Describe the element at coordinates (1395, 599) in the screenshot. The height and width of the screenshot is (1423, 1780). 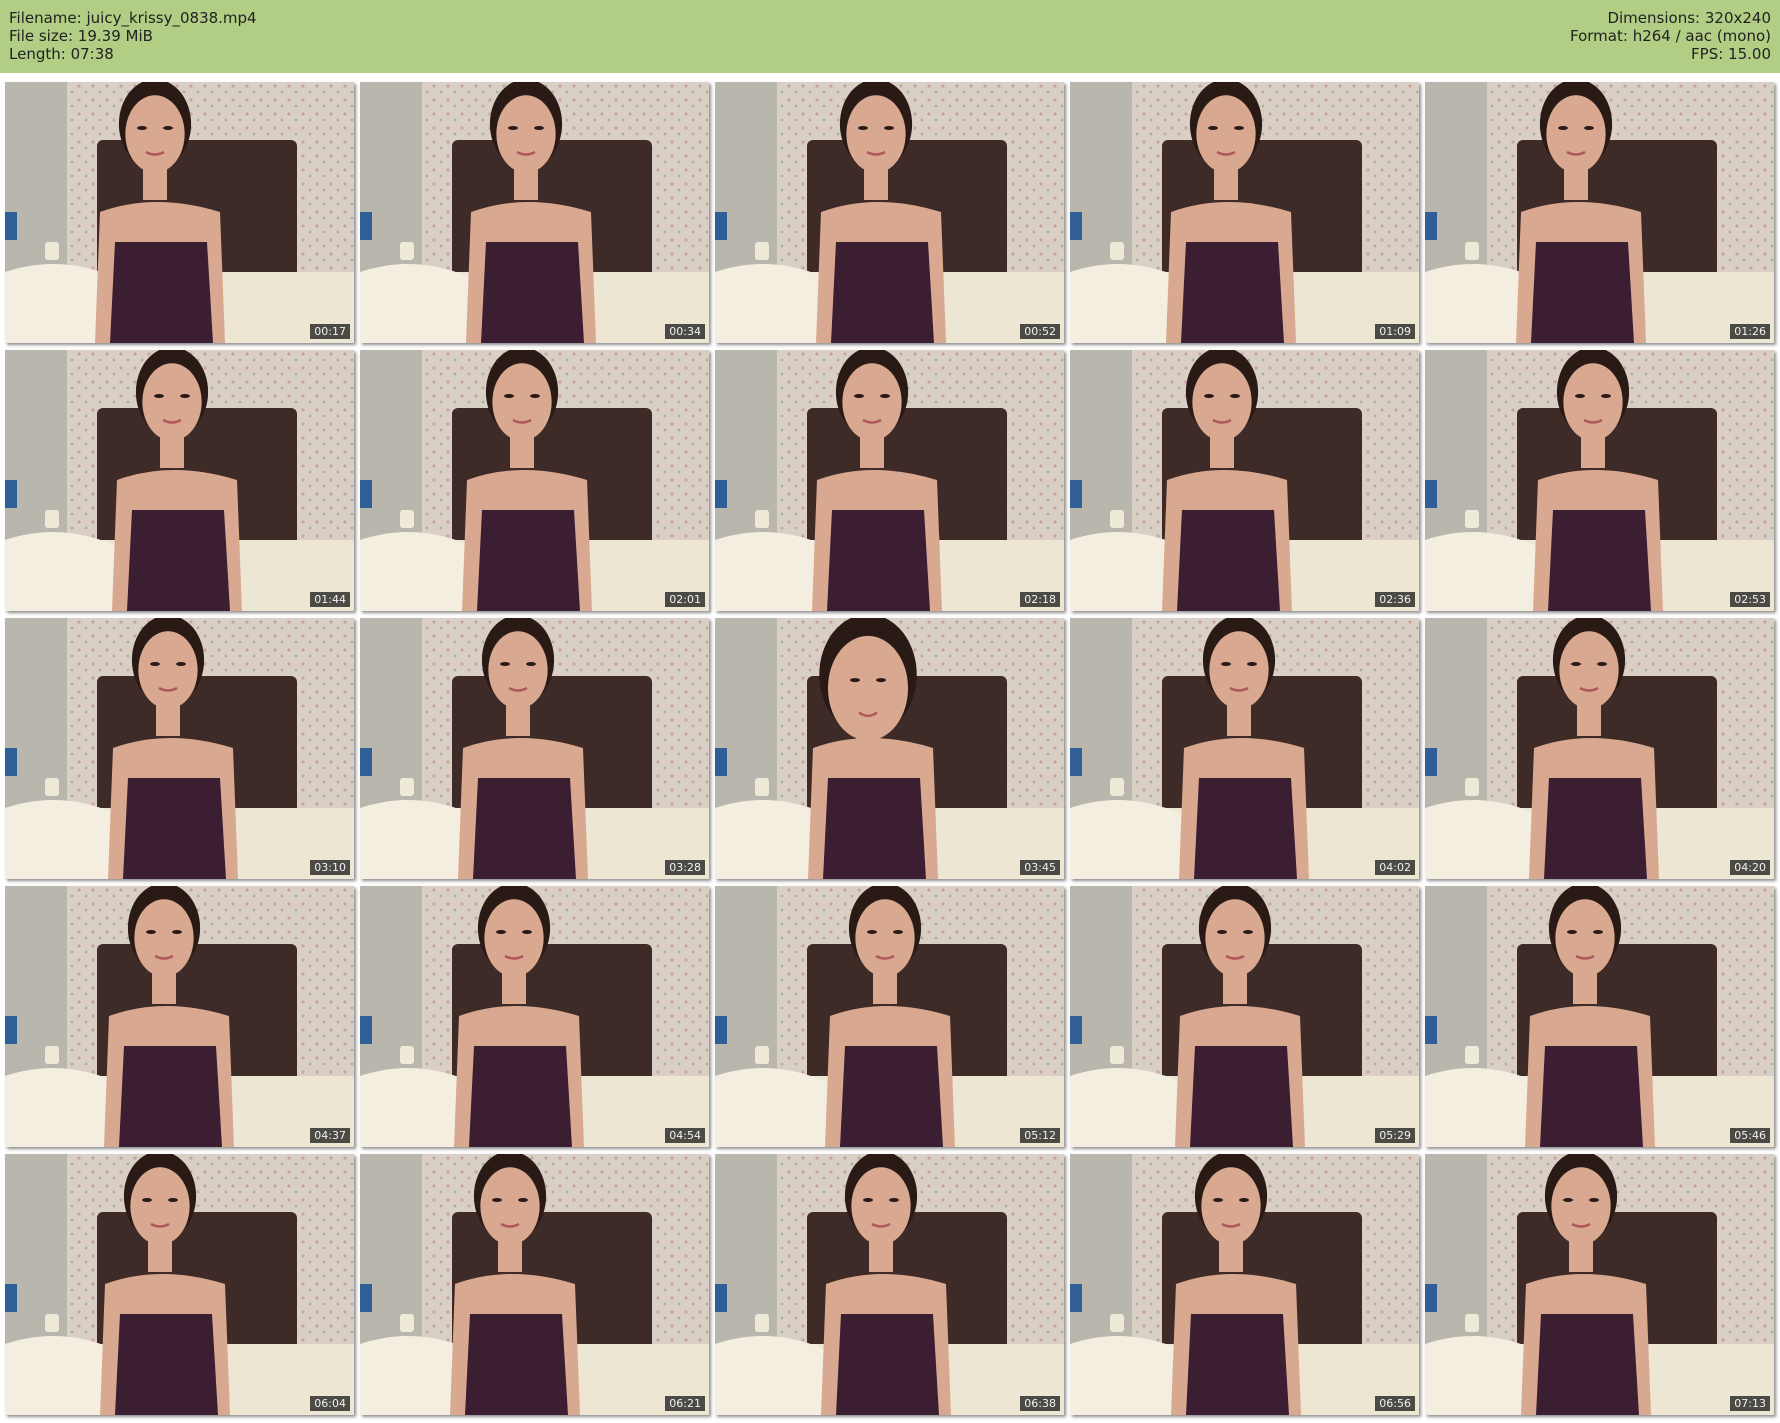
I see `timestamp-label: 02:36` at that location.